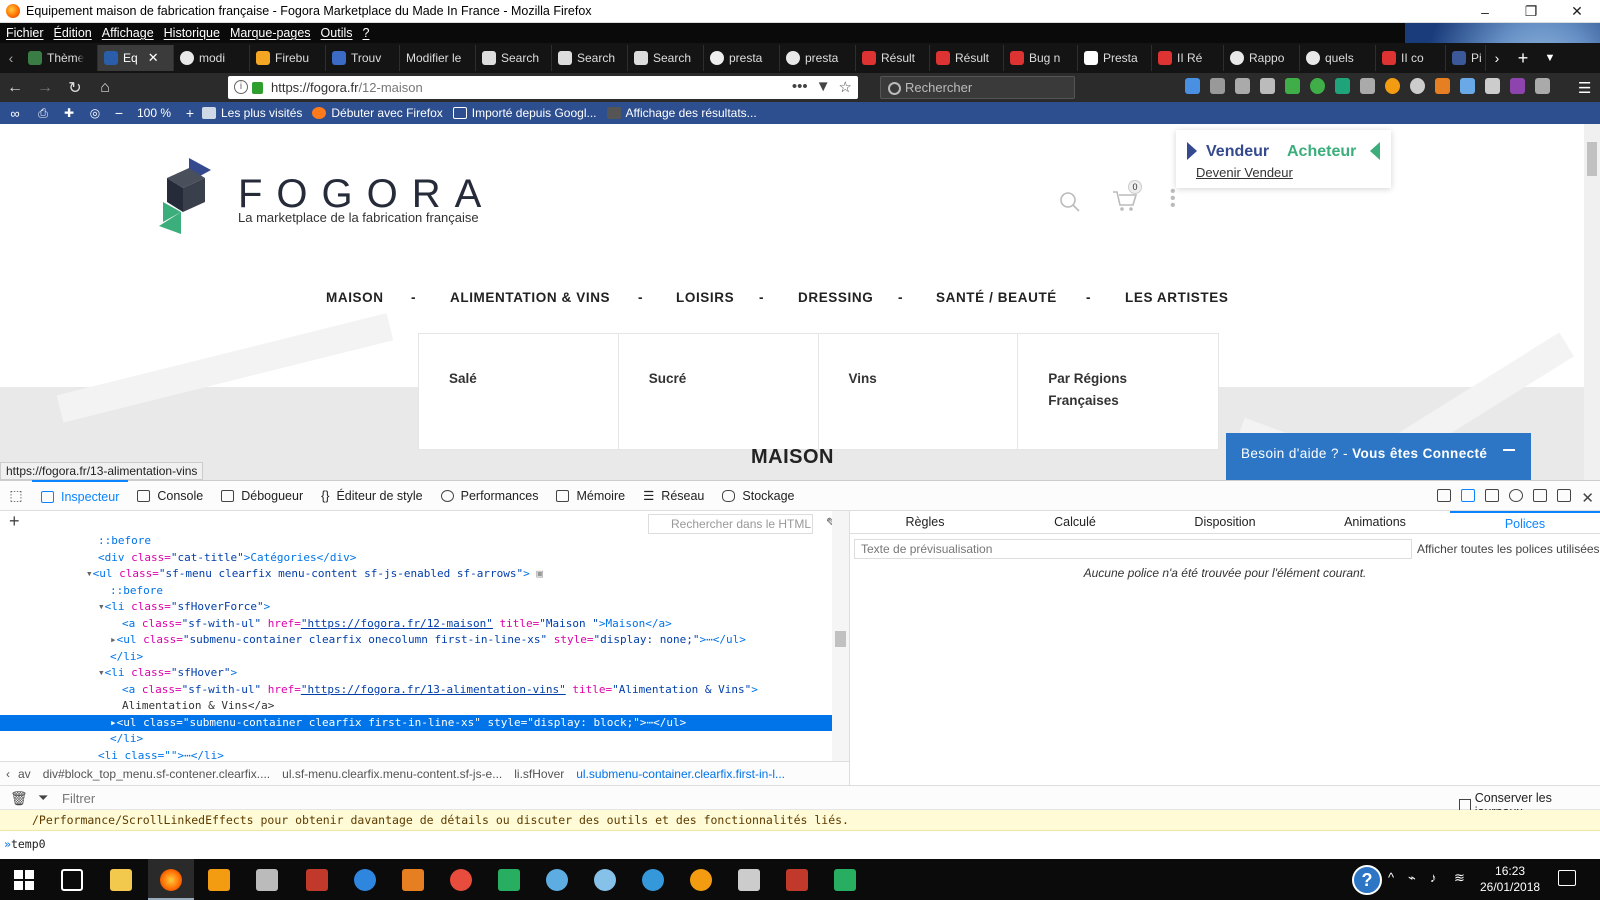 The width and height of the screenshot is (1600, 900). What do you see at coordinates (1540, 495) in the screenshot?
I see `dock-side-icon` at bounding box center [1540, 495].